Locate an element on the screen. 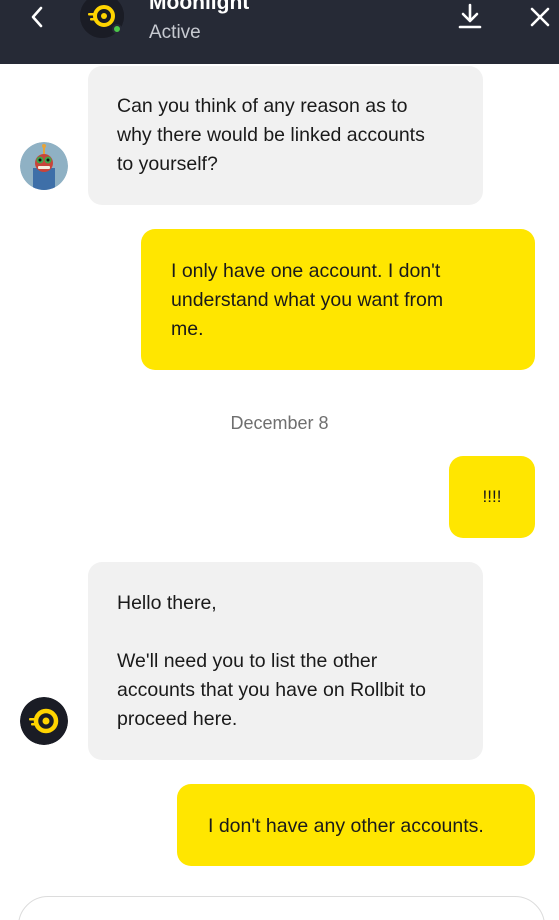 The image size is (559, 920). chat-header: Moonlight Active is located at coordinates (279, 32).